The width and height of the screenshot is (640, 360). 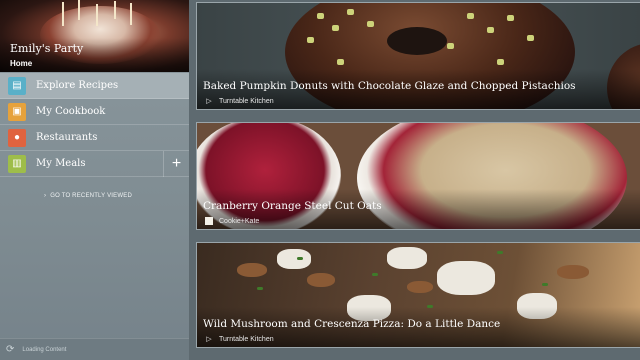 I want to click on nav-item-explore-recipes: ▤ Explore Recipes, so click(x=94, y=86).